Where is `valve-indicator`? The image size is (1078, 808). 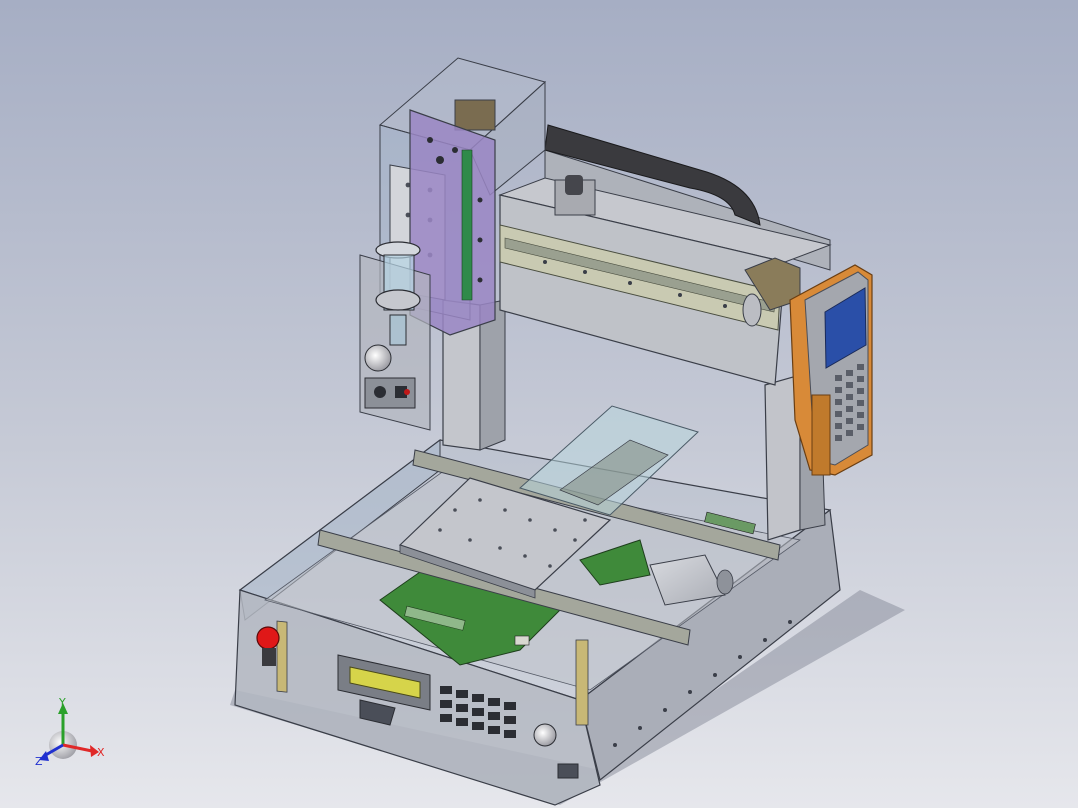
valve-indicator is located at coordinates (407, 392).